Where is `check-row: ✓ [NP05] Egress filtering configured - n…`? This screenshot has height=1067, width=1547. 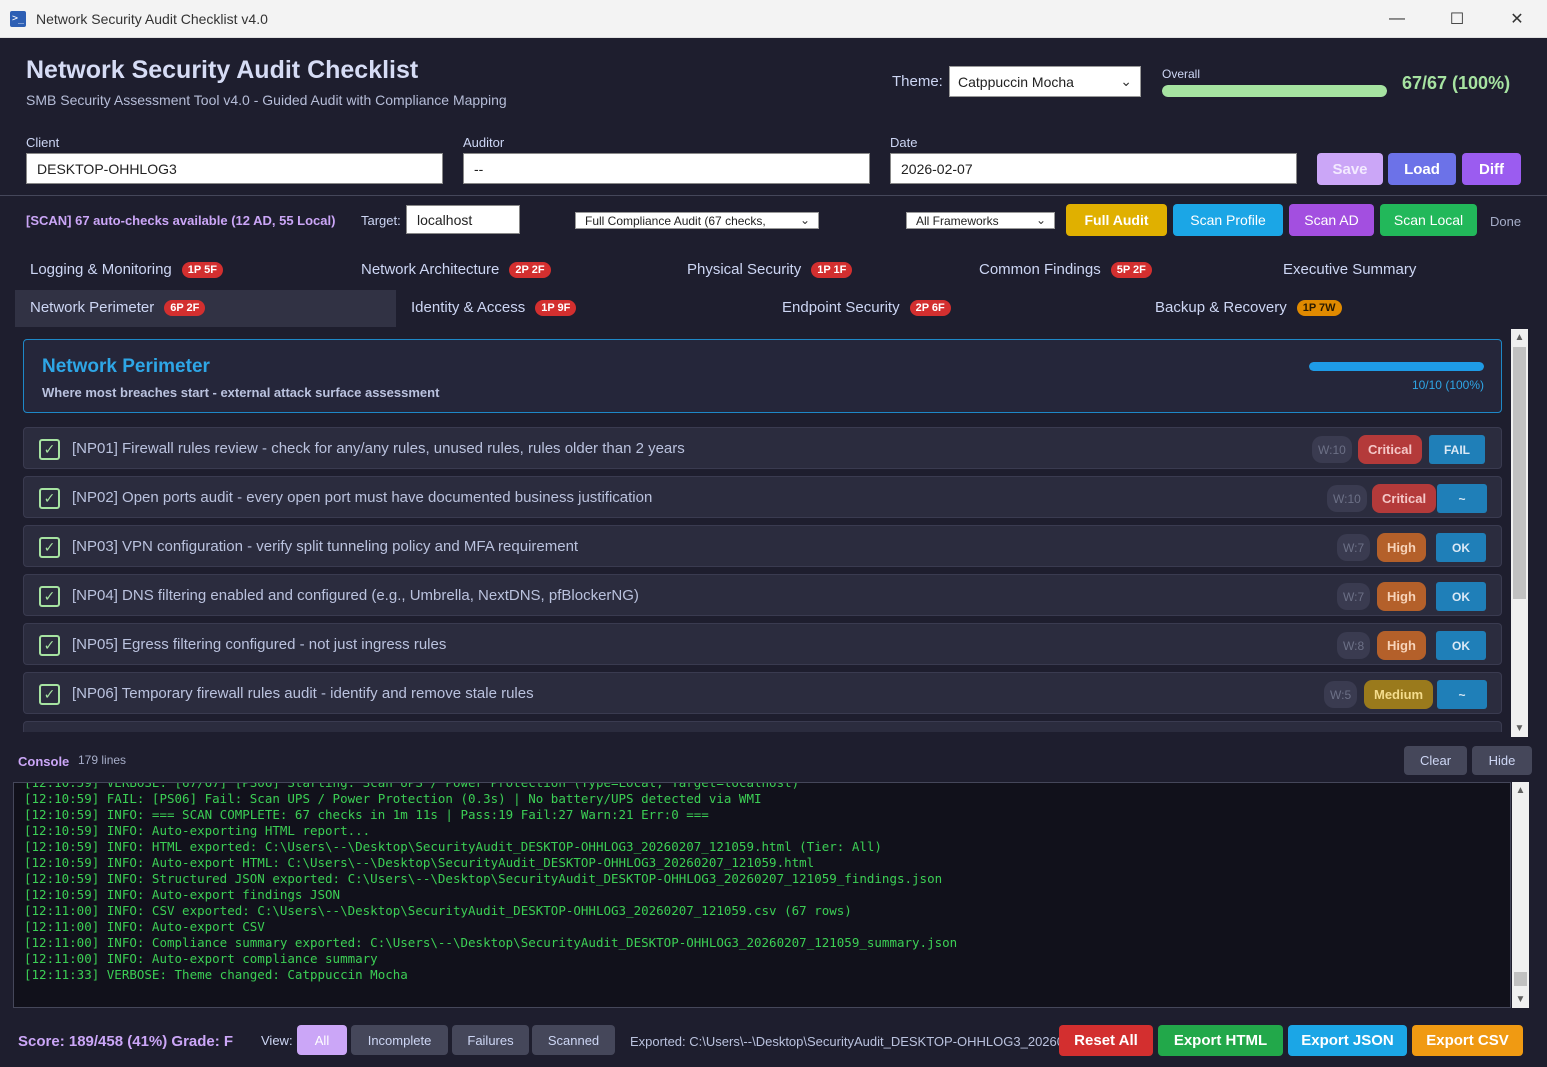
check-row: ✓ [NP05] Egress filtering configured - n… is located at coordinates (762, 644).